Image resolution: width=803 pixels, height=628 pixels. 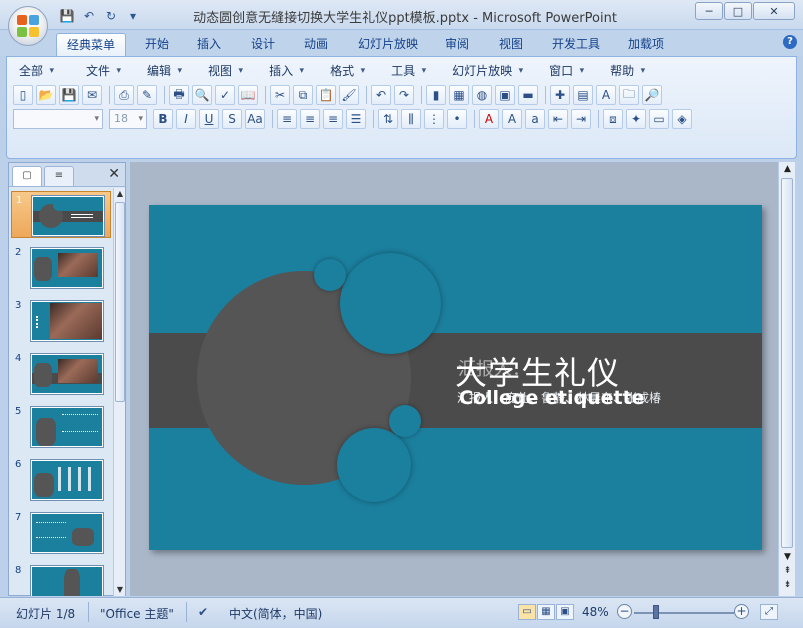 What do you see at coordinates (356, 119) in the screenshot?
I see `justify-icon: ☰` at bounding box center [356, 119].